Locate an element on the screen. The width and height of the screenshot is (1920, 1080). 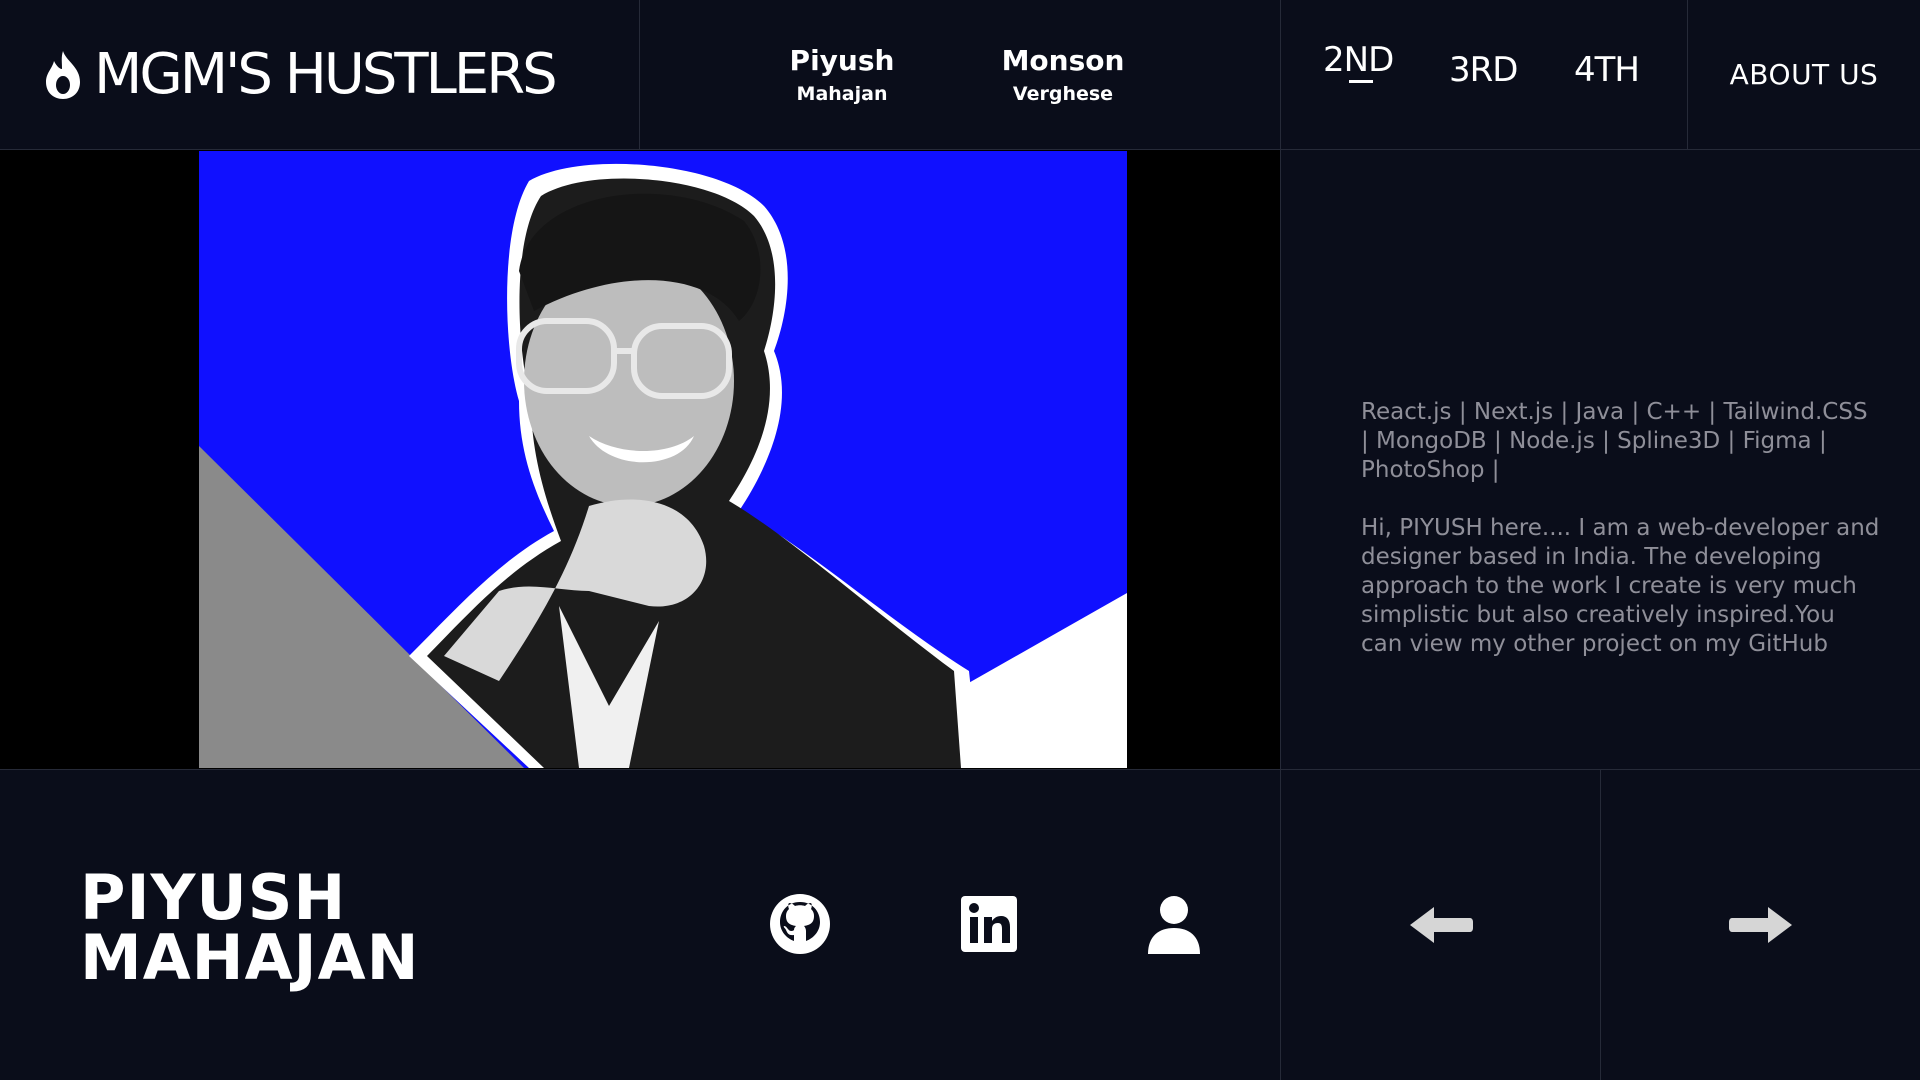
previous-profile-button is located at coordinates (1441, 925).